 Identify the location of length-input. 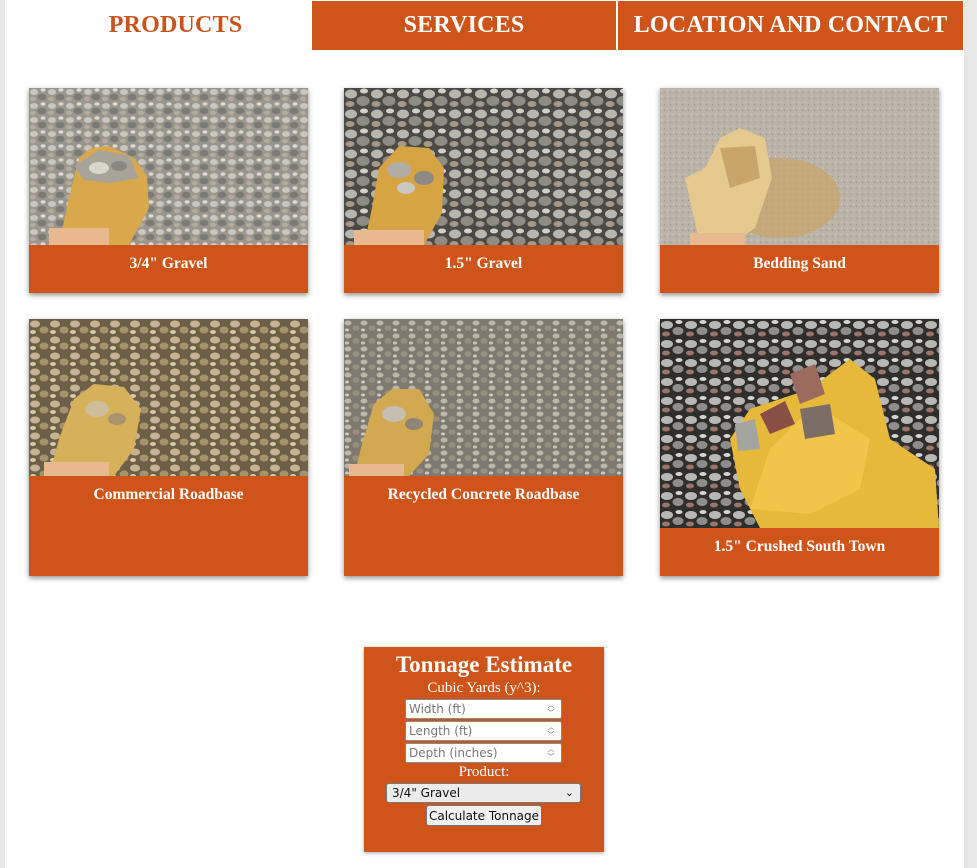
(472, 731).